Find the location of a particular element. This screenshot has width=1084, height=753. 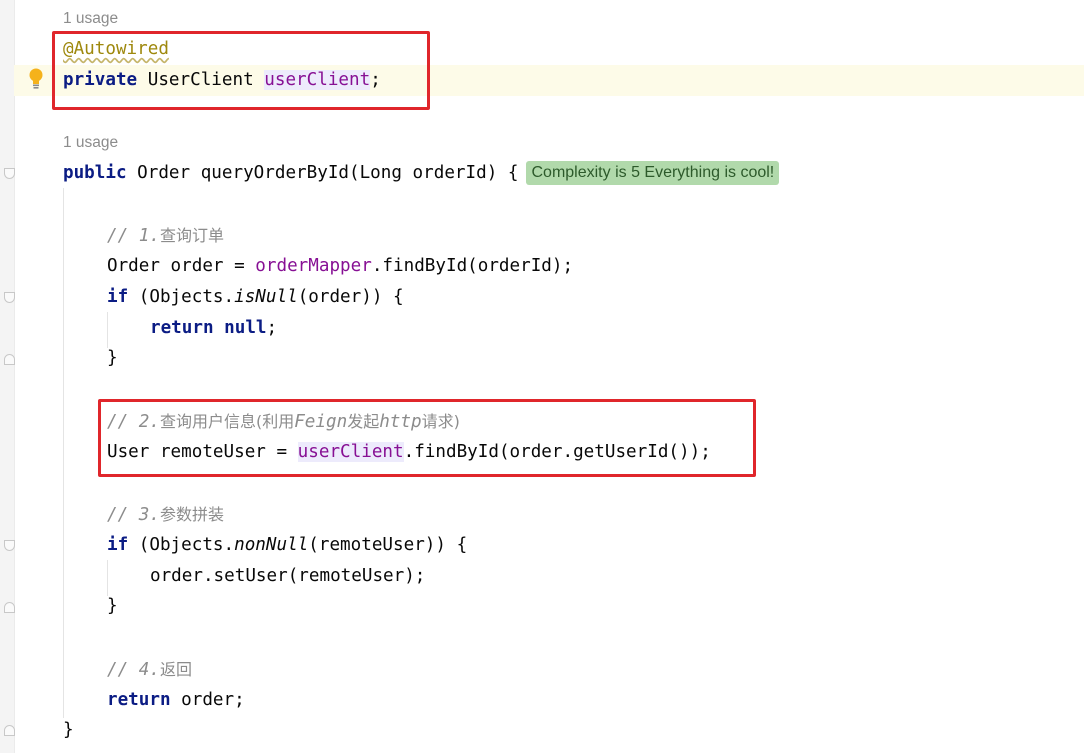

comment-prefix: // 3. is located at coordinates (133, 515).